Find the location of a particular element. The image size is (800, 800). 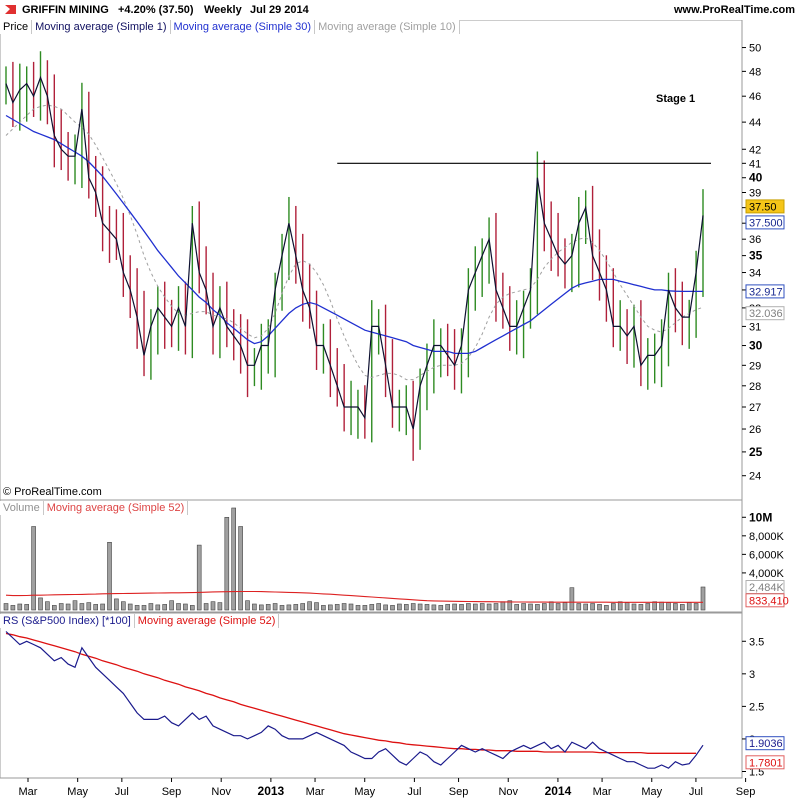

x-tick-label: 2014 is located at coordinates (558, 791).